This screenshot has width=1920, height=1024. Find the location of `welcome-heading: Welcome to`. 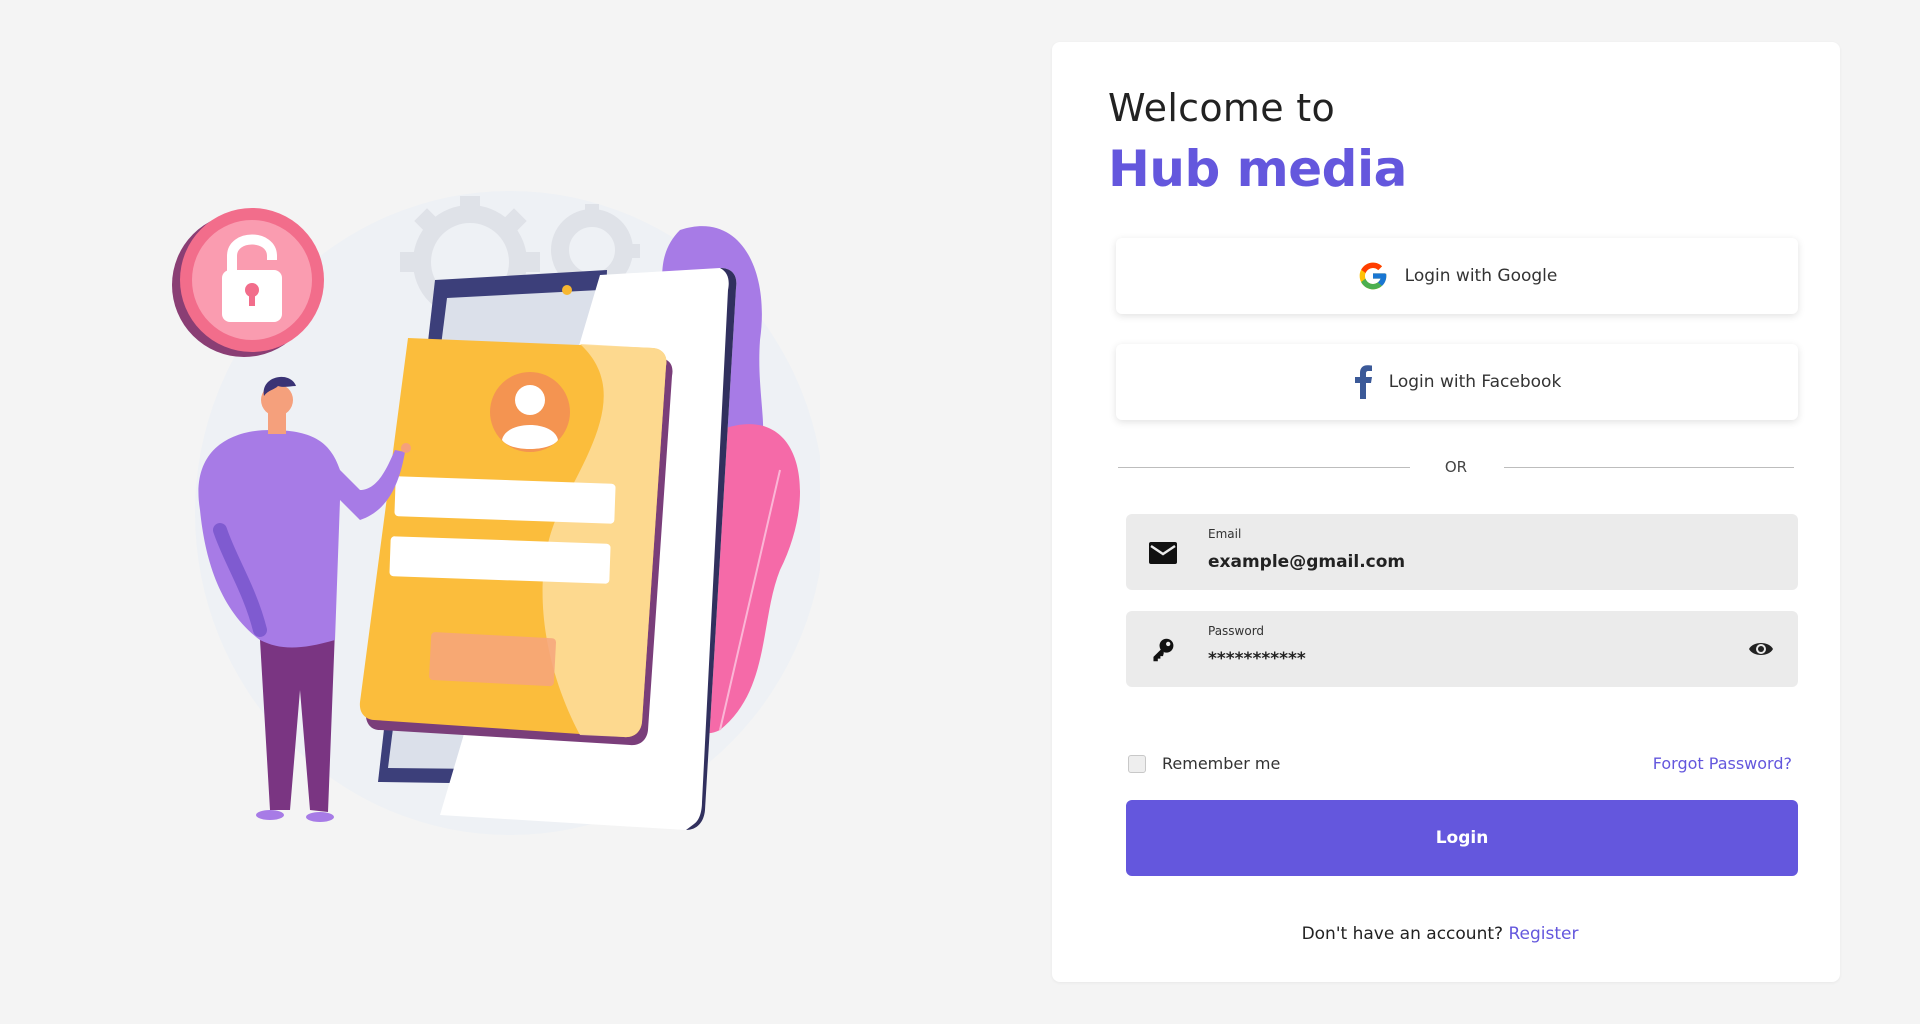

welcome-heading: Welcome to is located at coordinates (1222, 108).